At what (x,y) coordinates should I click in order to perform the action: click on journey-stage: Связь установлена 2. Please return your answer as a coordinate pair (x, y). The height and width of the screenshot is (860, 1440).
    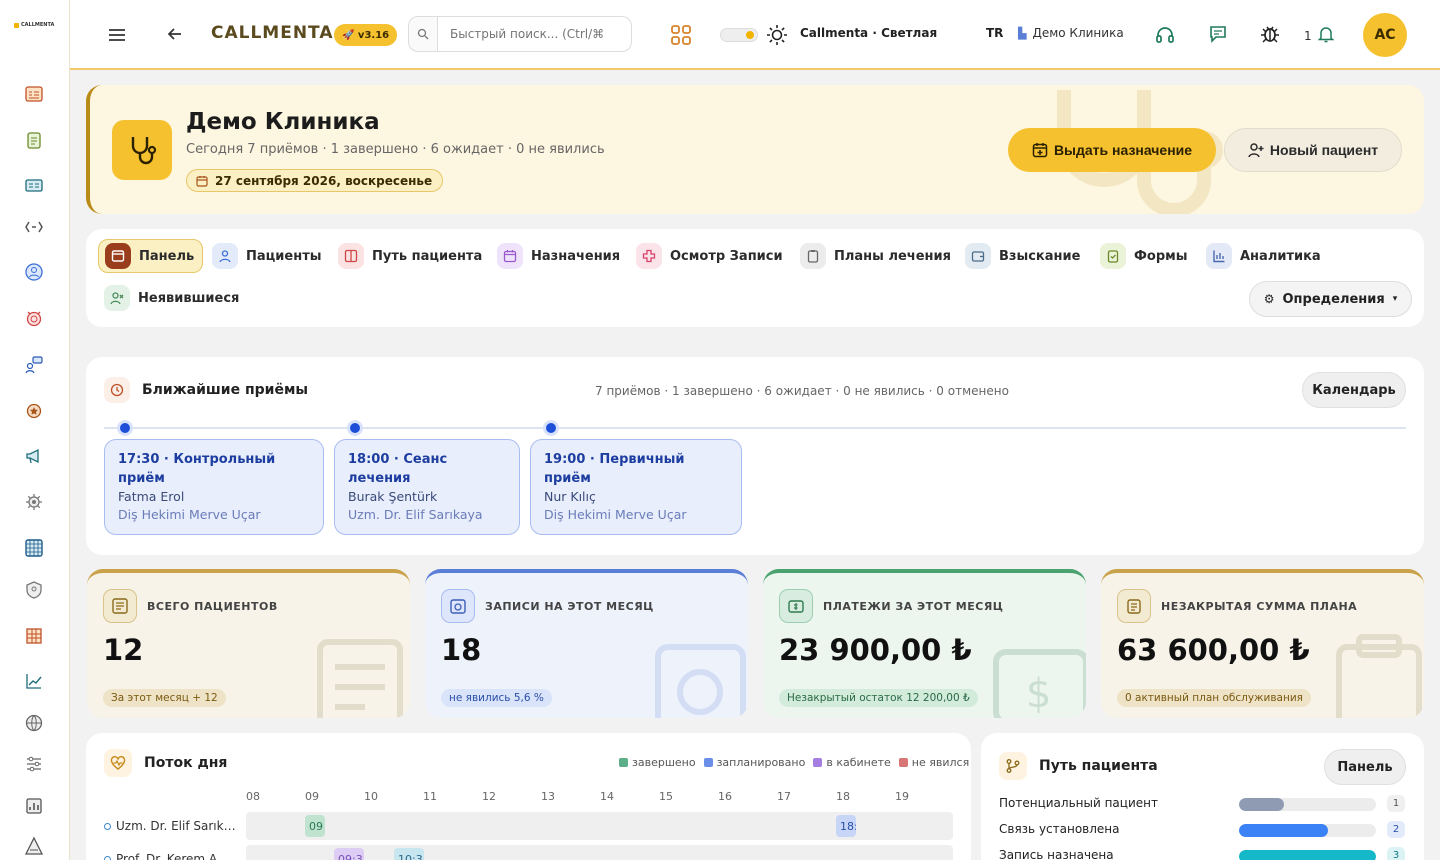
    Looking at the image, I should click on (1204, 830).